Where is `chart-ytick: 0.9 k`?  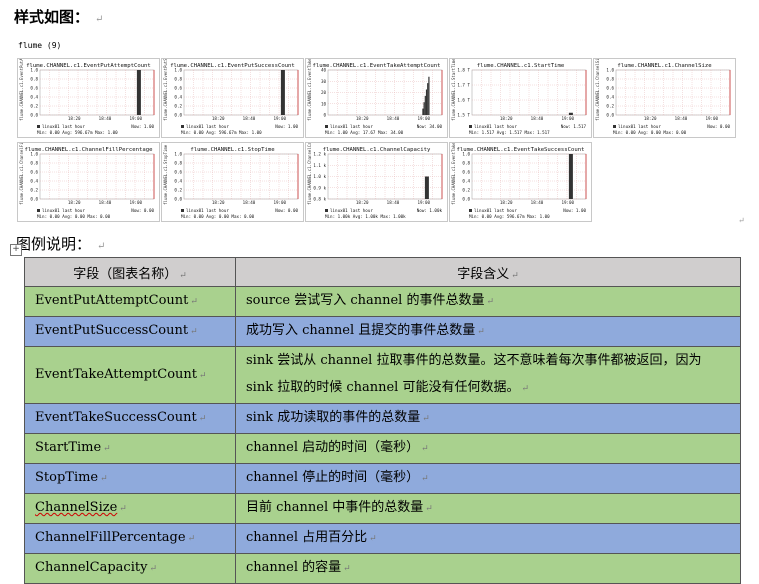
chart-ytick: 0.9 k is located at coordinates (319, 187).